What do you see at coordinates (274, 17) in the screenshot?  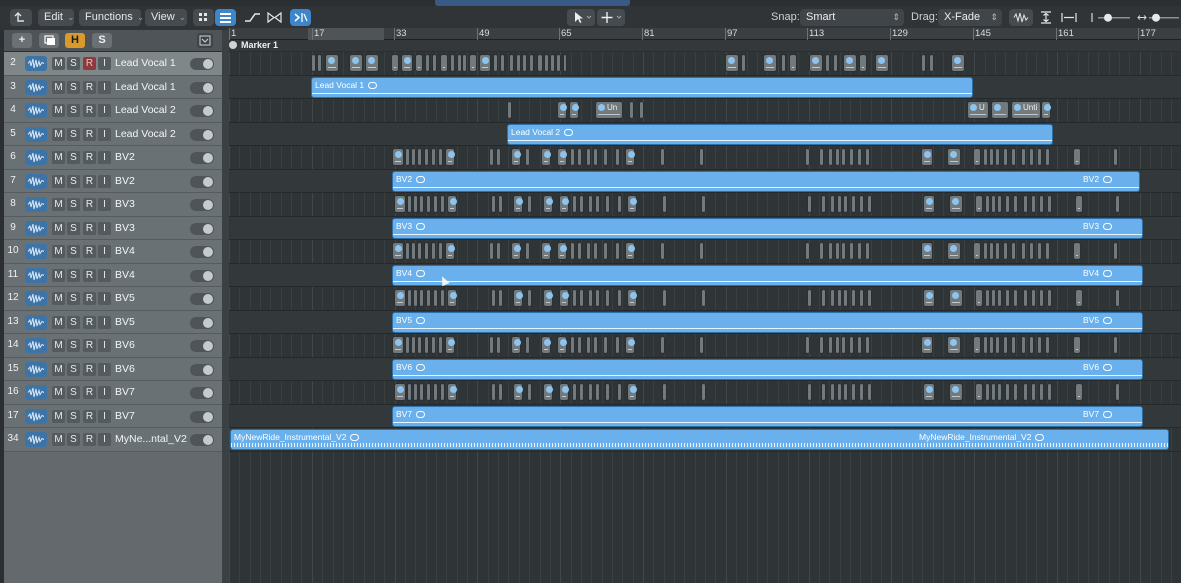 I see `flex-button` at bounding box center [274, 17].